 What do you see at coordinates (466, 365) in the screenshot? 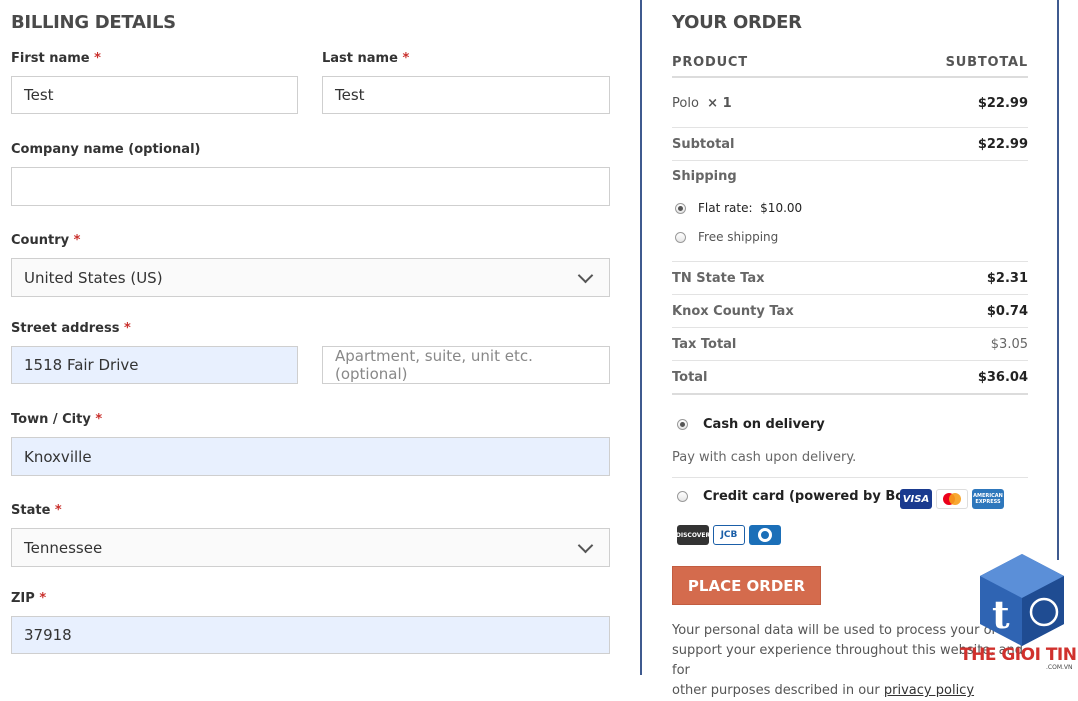
I see `apartment-field: Apartment, suite, unit etc. (optional)` at bounding box center [466, 365].